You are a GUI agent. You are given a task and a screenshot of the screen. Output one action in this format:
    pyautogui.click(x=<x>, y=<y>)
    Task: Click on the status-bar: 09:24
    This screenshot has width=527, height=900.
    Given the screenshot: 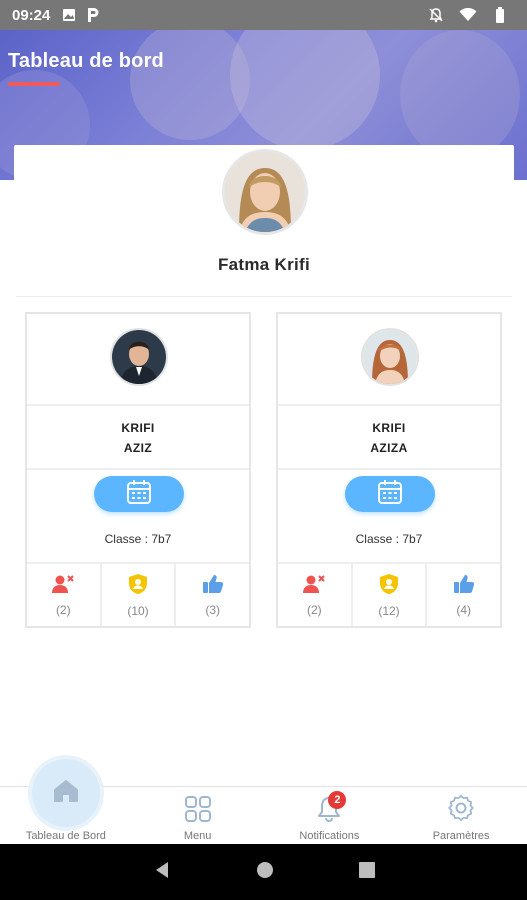 What is the action you would take?
    pyautogui.click(x=263, y=15)
    